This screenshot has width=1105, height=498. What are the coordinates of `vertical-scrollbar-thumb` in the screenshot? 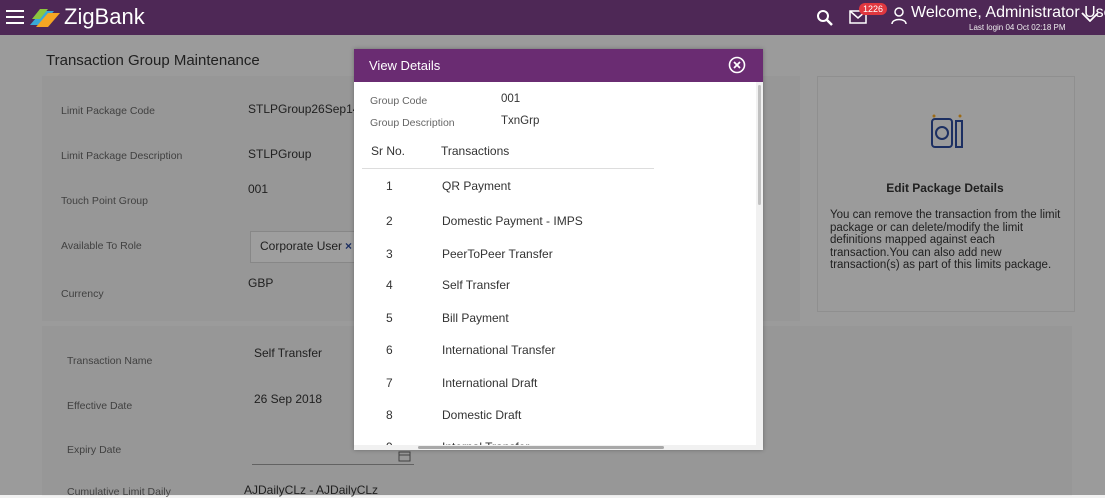 It's located at (759, 145).